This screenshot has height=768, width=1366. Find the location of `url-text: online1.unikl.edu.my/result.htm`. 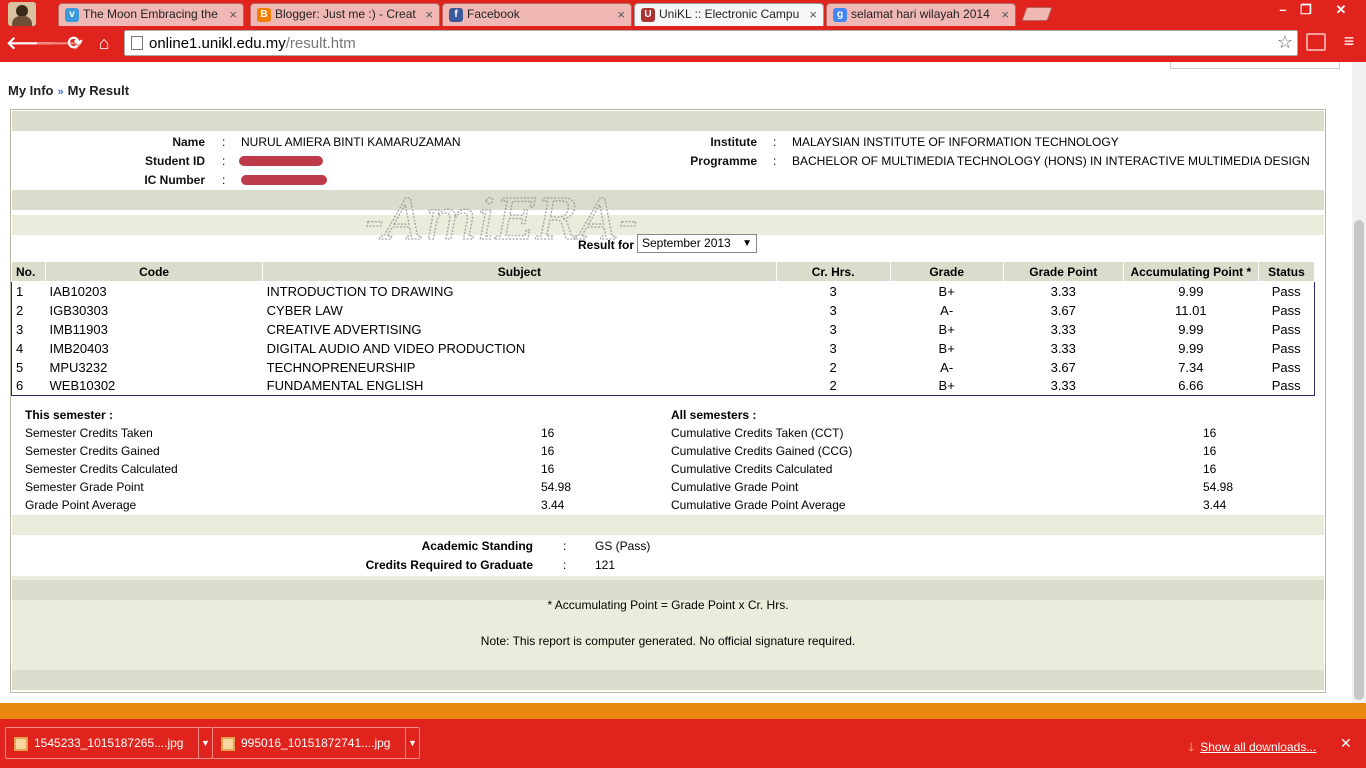

url-text: online1.unikl.edu.my/result.htm is located at coordinates (252, 43).